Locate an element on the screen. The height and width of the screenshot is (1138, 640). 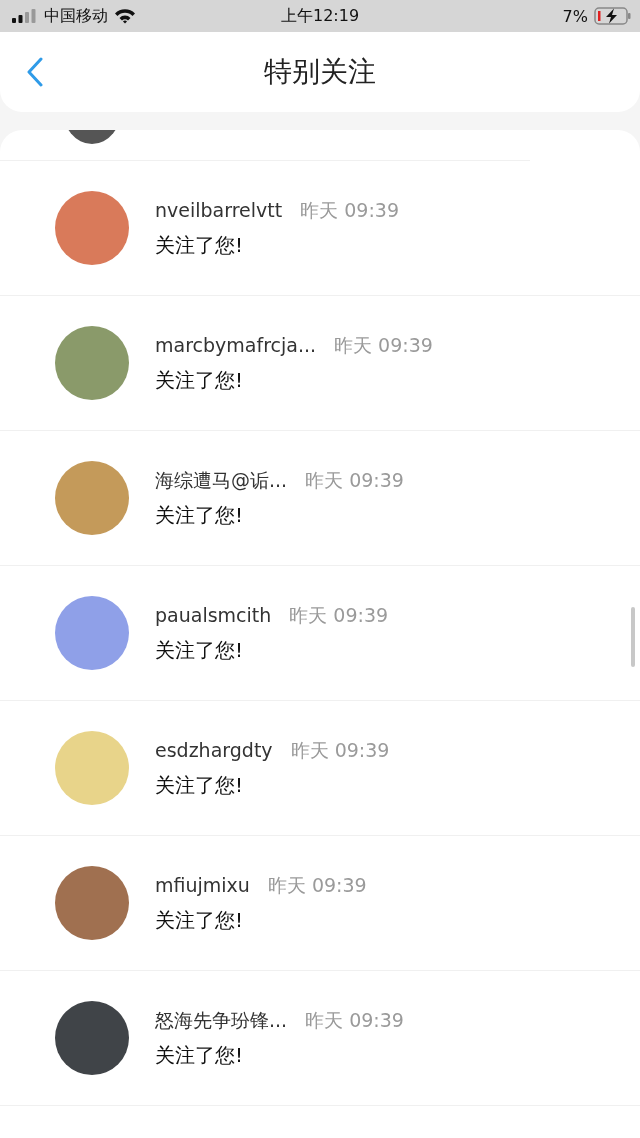
signal-icon is located at coordinates (25, 16).